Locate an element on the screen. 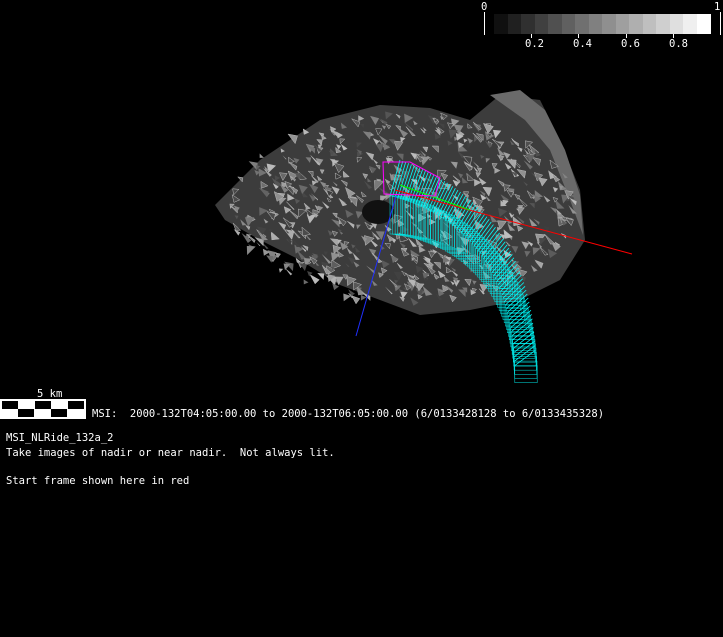  colorbar-tick-label: 0.4 is located at coordinates (582, 44).